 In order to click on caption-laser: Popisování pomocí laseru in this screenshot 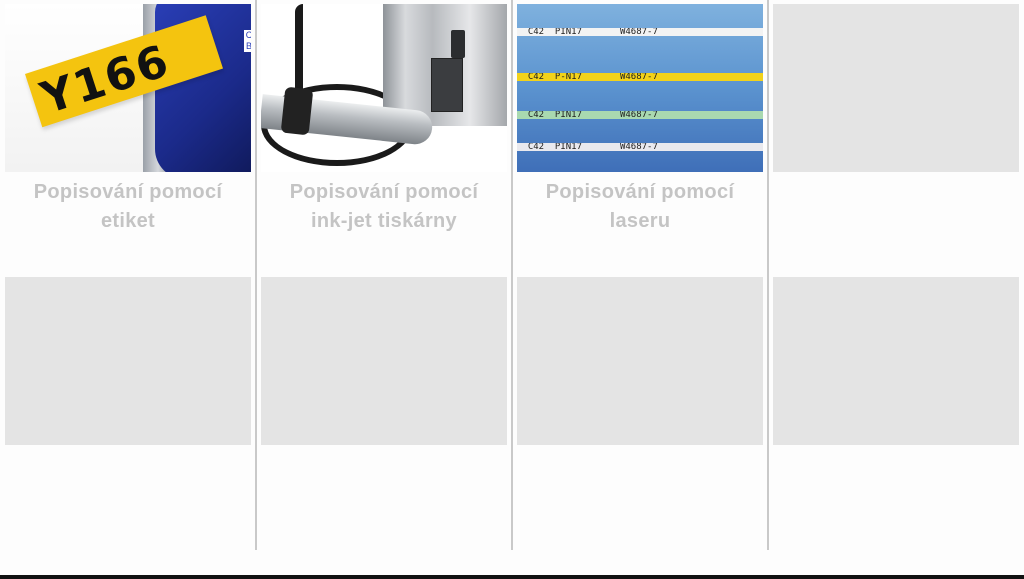, I will do `click(640, 207)`.